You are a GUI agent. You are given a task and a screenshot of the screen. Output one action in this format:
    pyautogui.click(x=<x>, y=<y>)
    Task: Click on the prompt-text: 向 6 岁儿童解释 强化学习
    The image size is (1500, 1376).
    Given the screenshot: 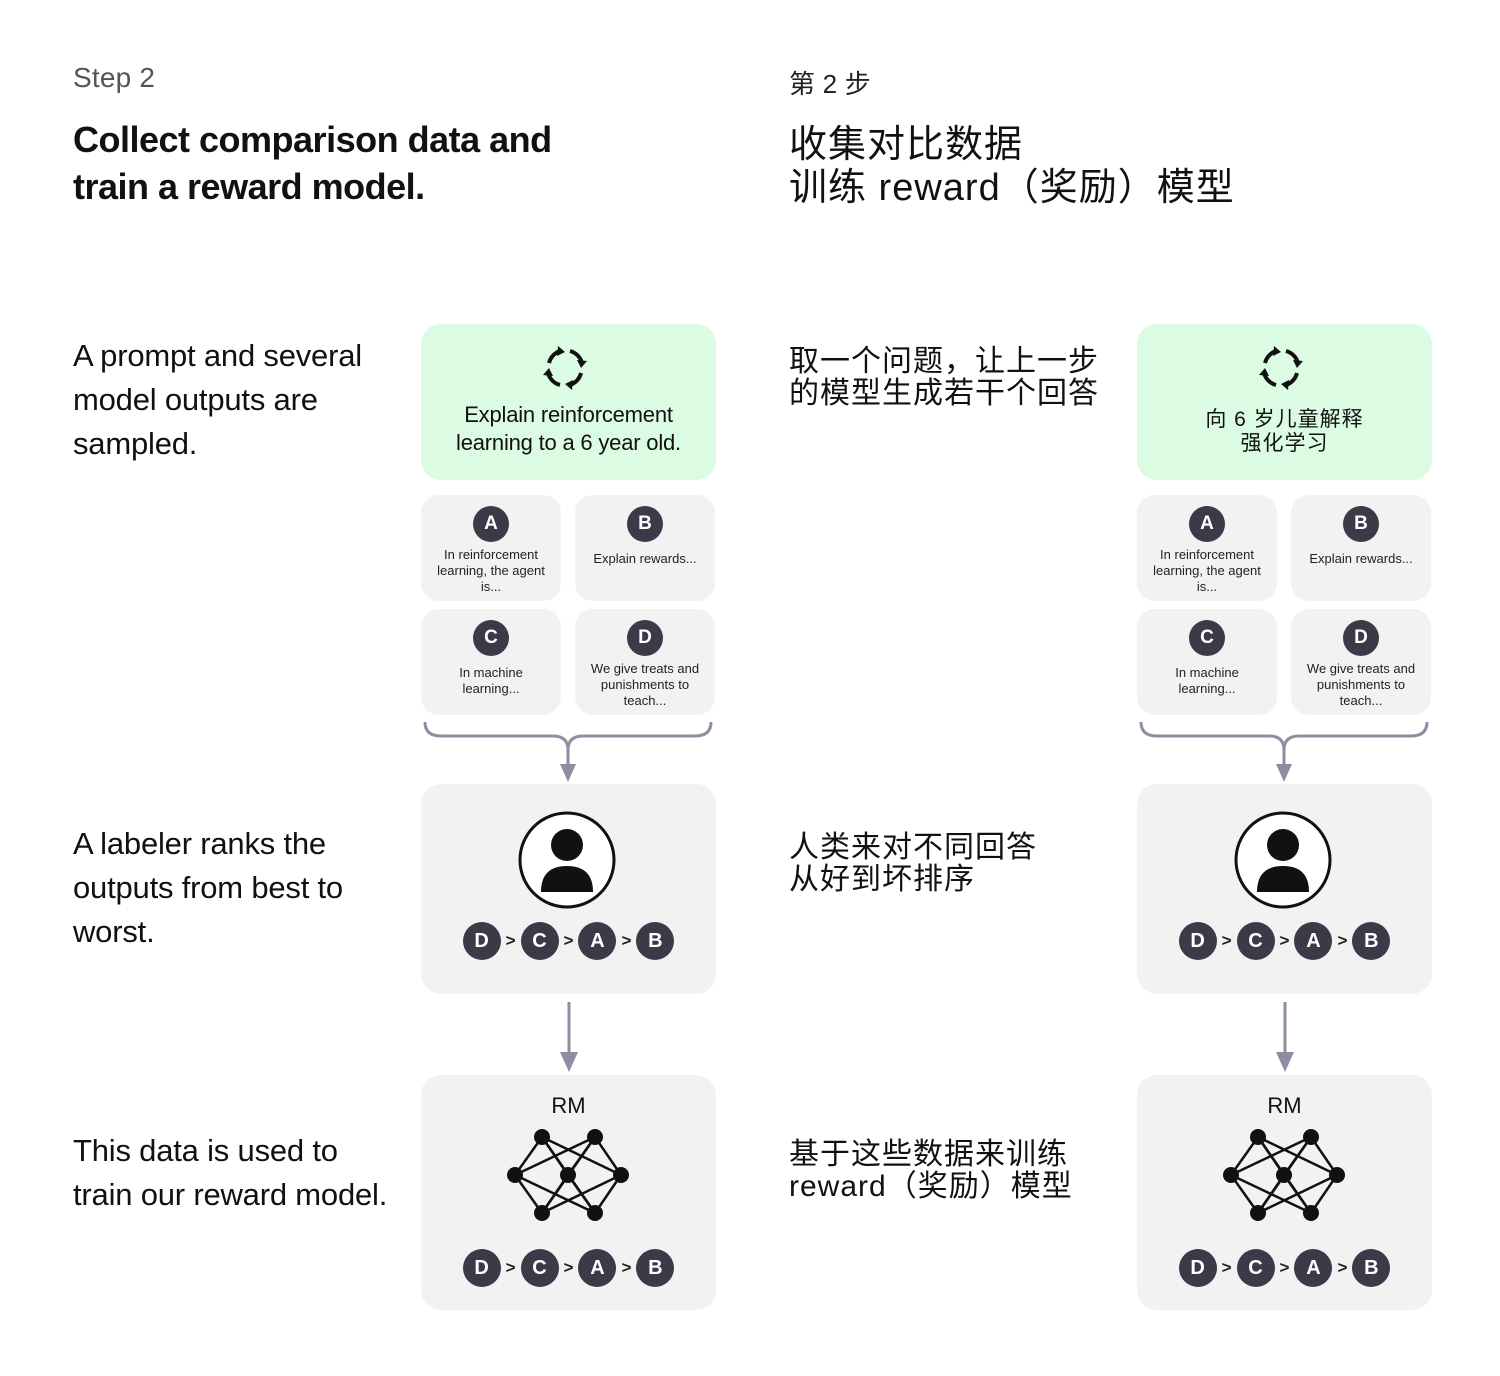 What is the action you would take?
    pyautogui.click(x=1284, y=431)
    